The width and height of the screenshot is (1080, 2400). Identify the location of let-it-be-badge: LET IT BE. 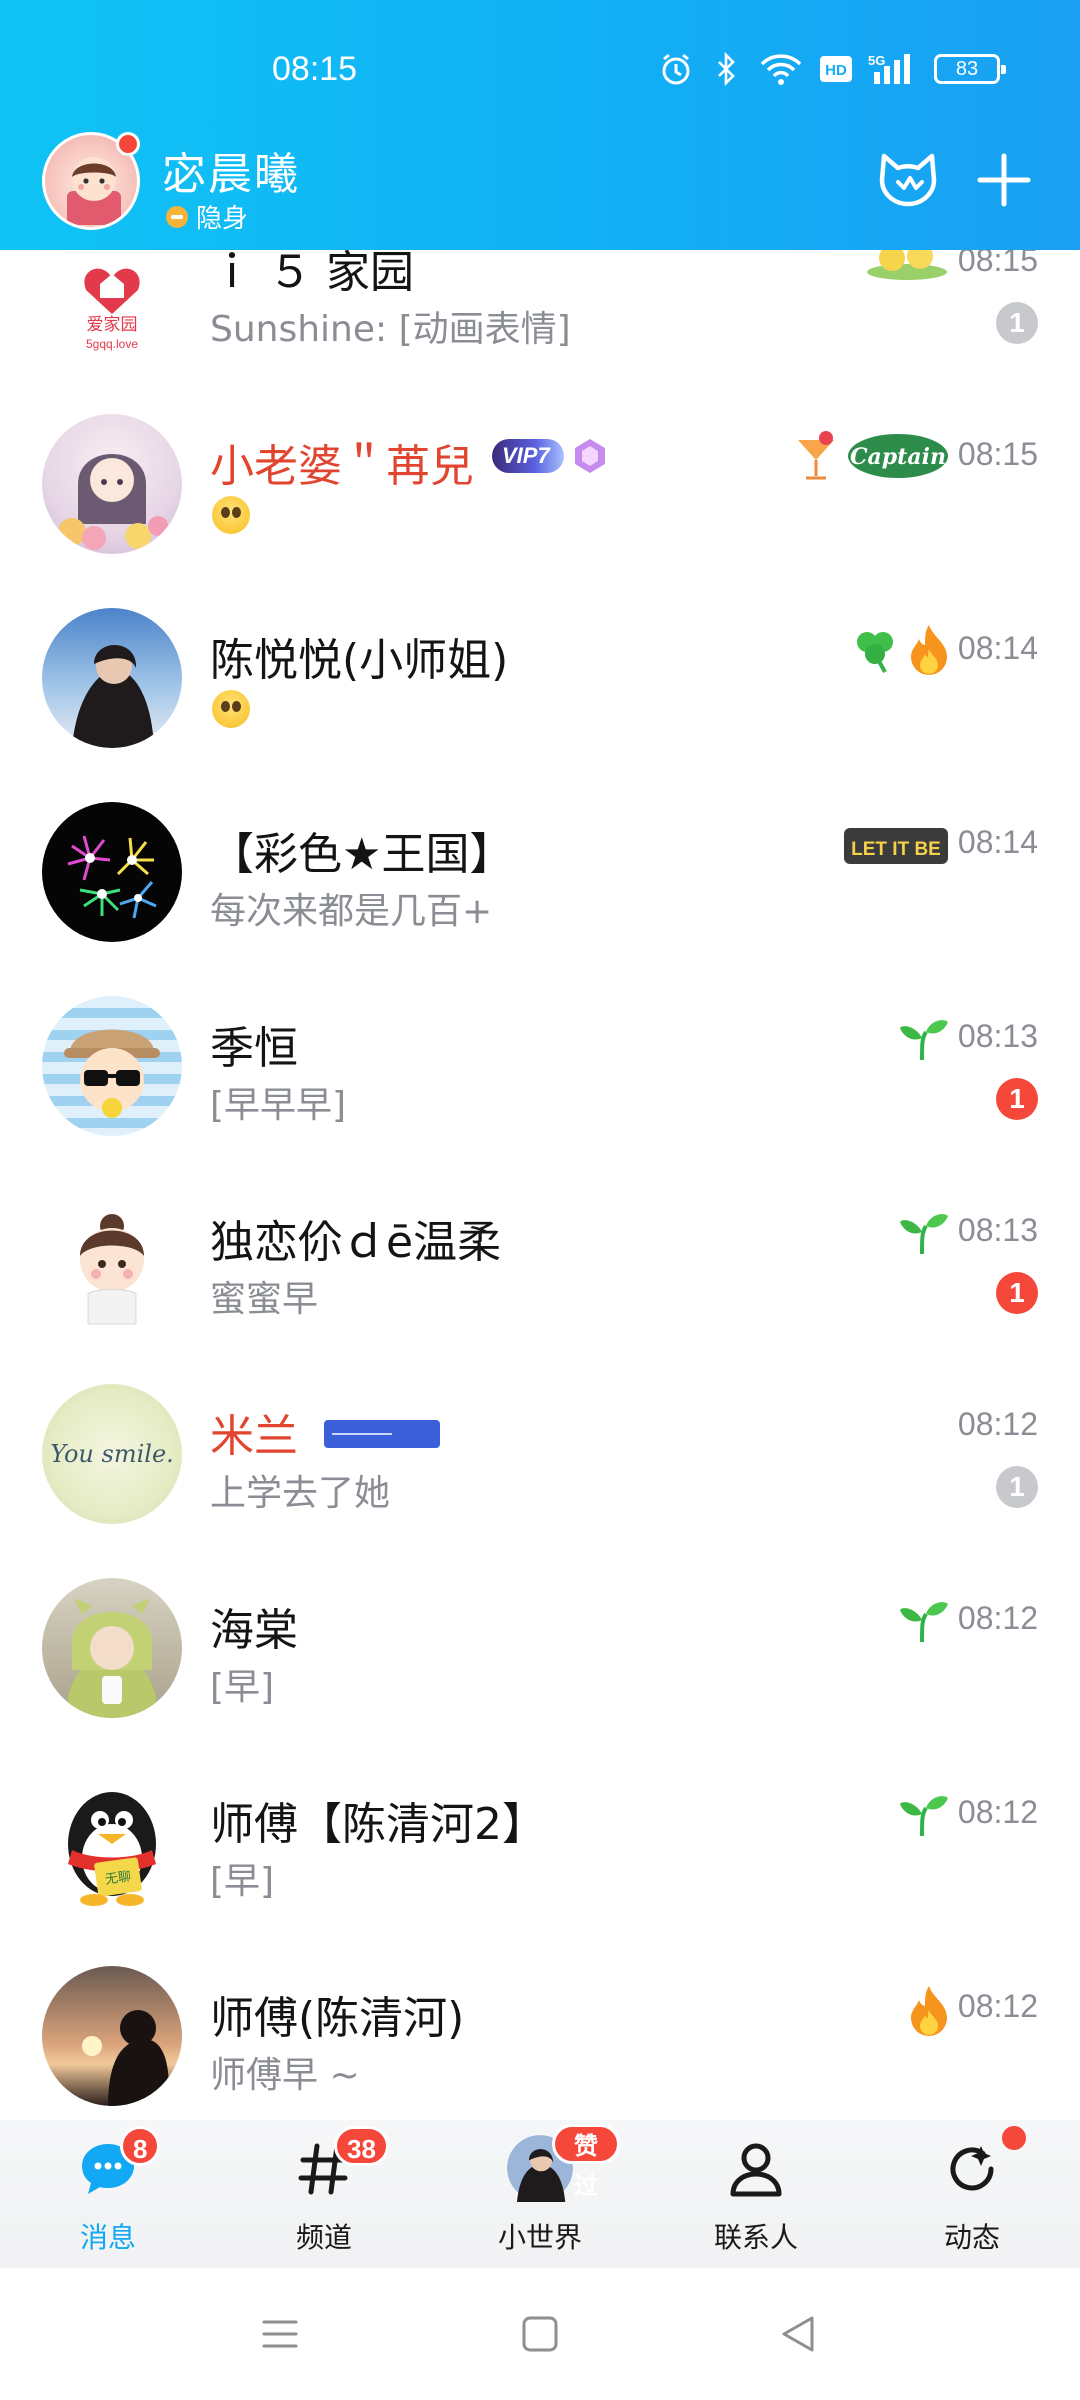
(896, 846).